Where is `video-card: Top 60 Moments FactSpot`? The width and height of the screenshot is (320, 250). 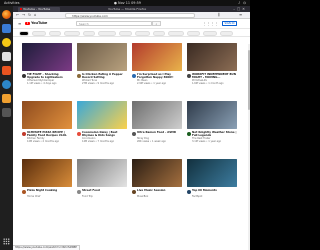
video-card: Top 60 Moments FactSpot is located at coordinates (212, 178).